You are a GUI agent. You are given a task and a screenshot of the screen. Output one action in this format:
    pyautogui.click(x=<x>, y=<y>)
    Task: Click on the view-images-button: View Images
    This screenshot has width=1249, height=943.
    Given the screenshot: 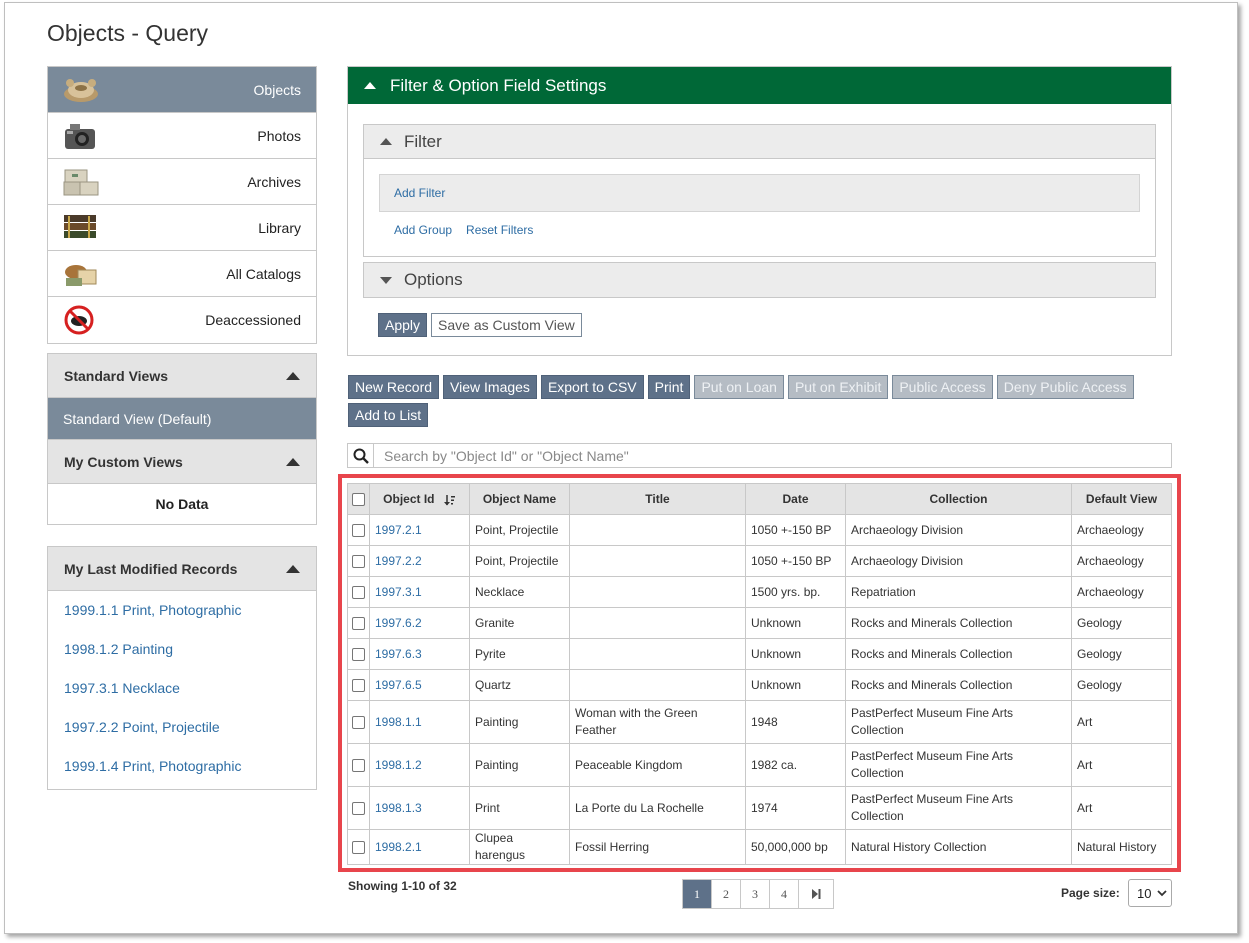 What is the action you would take?
    pyautogui.click(x=490, y=387)
    